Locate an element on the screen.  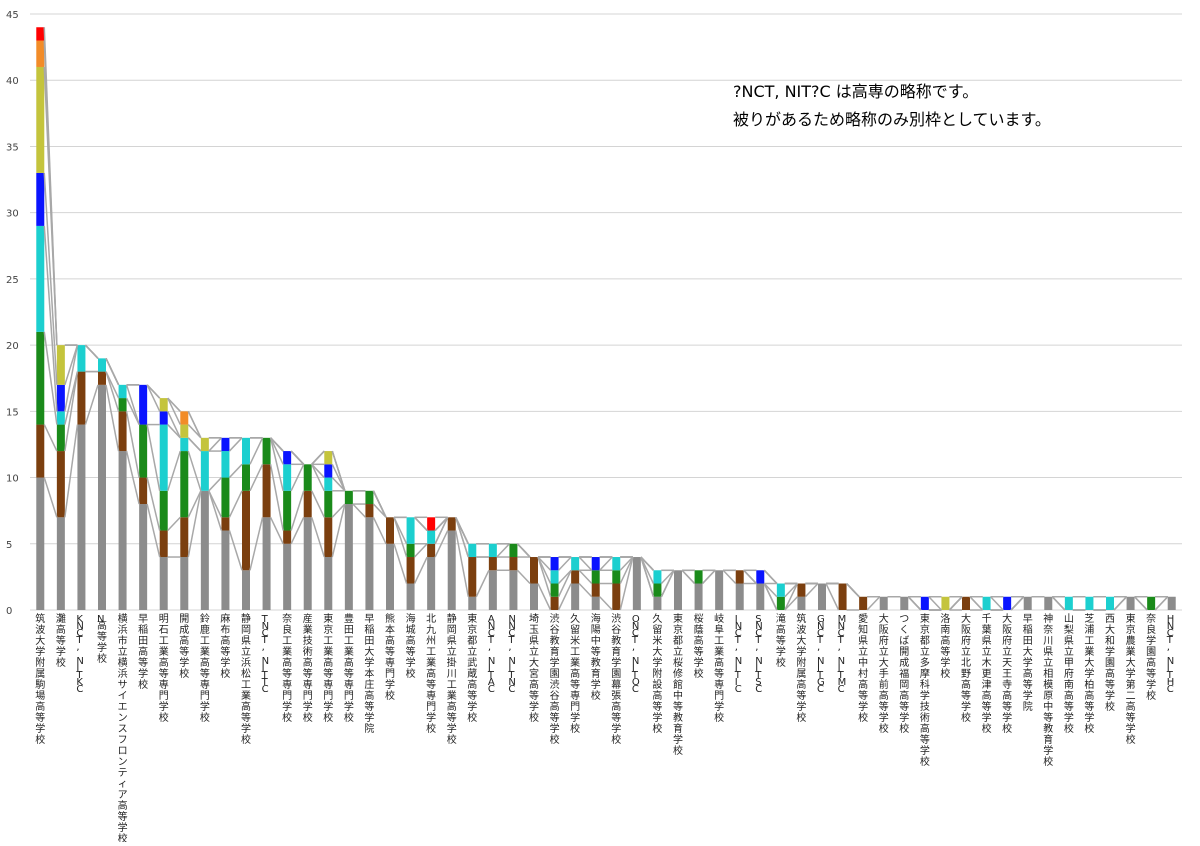
annotation-line-1: ?NCT, NIT?C は高専の略称です。 is located at coordinates (856, 91).